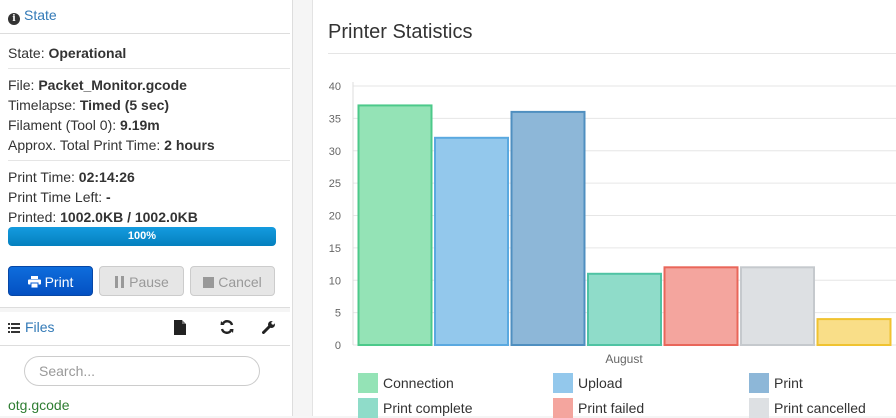 The image size is (896, 418). Describe the element at coordinates (227, 327) in the screenshot. I see `refresh-icon` at that location.